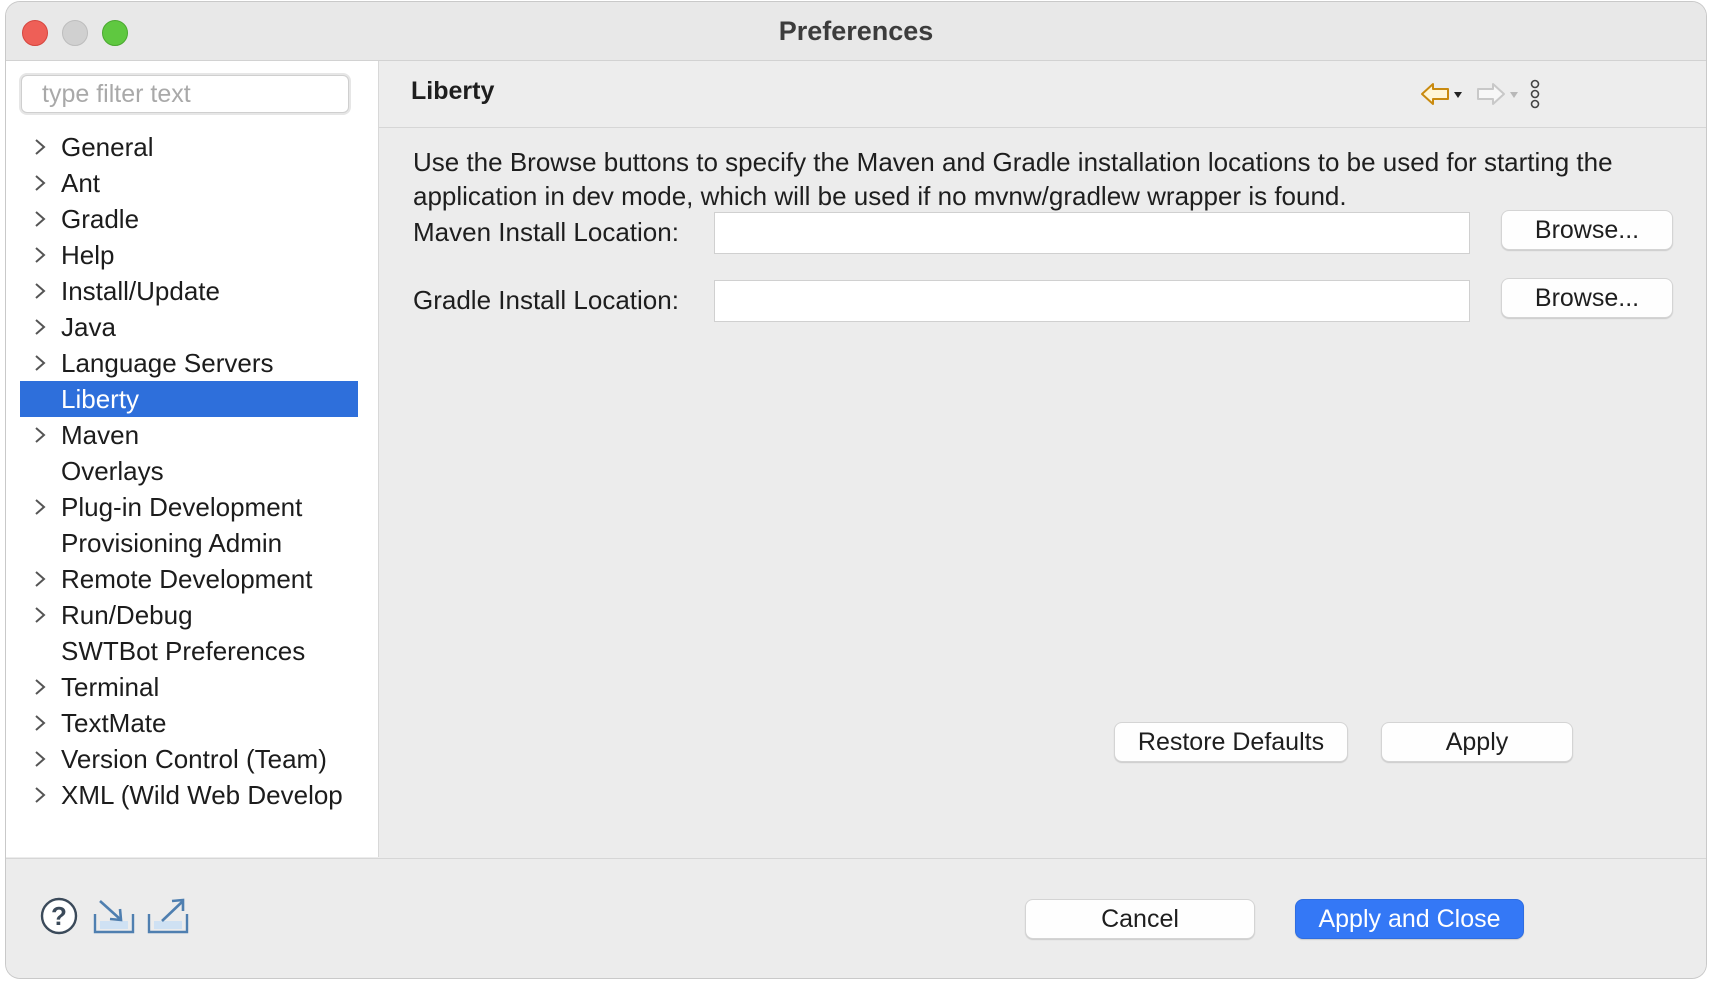  Describe the element at coordinates (189, 723) in the screenshot. I see `tree-item: TextMate` at that location.